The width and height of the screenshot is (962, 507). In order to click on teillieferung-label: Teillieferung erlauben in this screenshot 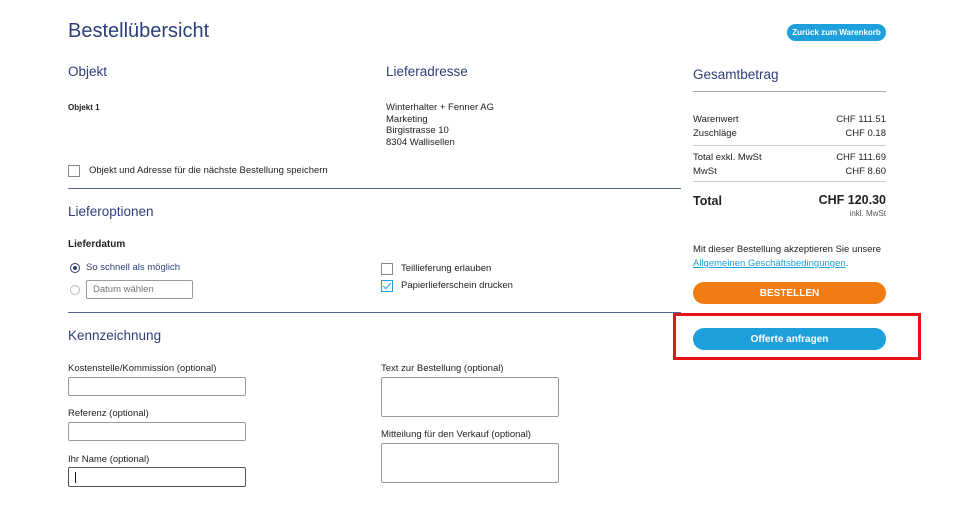, I will do `click(446, 268)`.